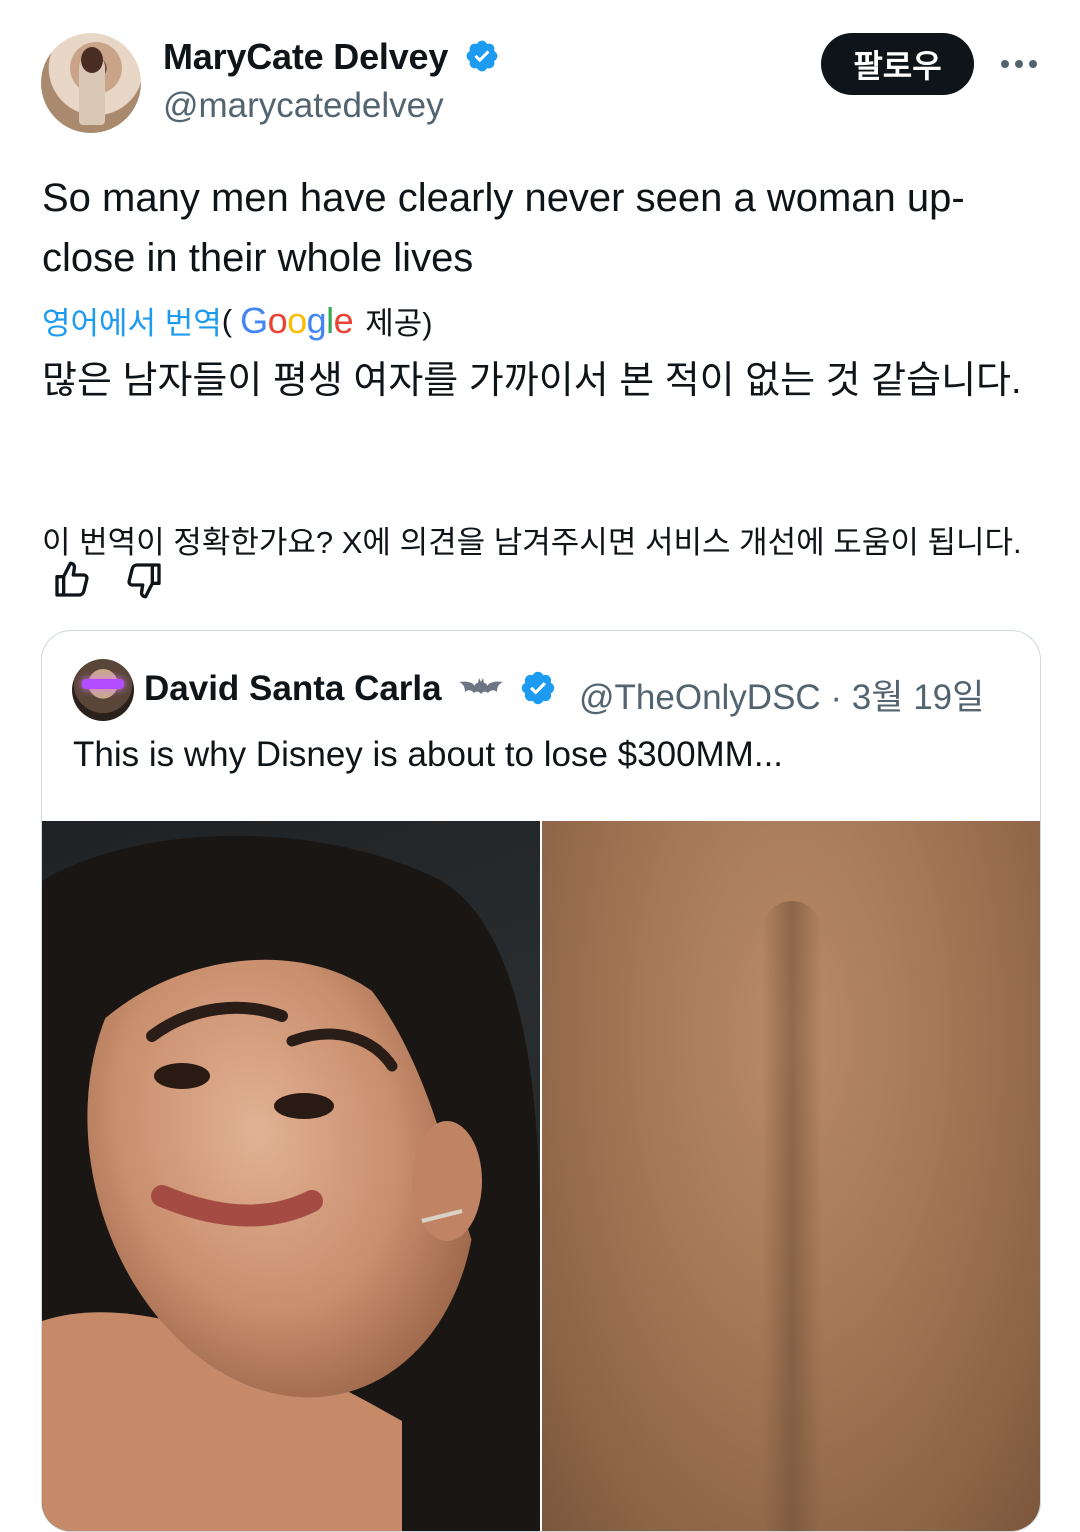 This screenshot has width=1080, height=1532. I want to click on author-avatar, so click(91, 83).